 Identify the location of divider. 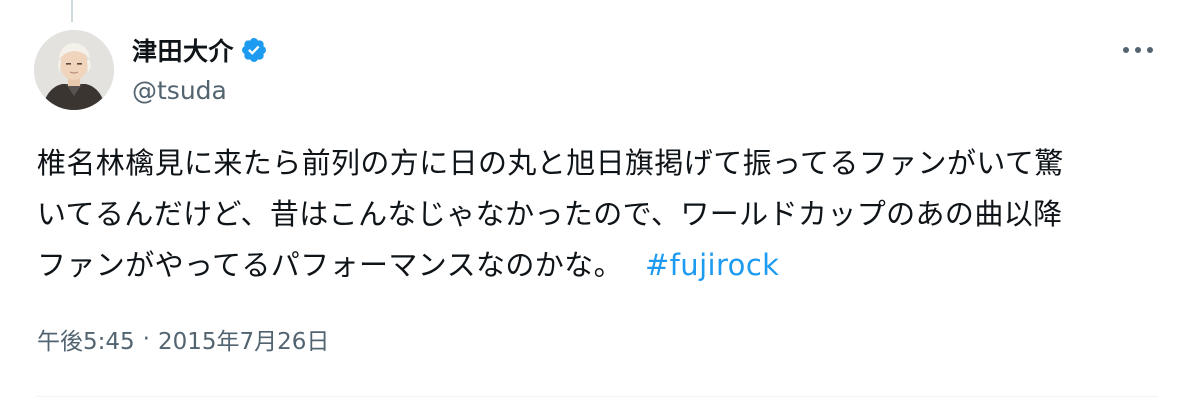
(597, 396).